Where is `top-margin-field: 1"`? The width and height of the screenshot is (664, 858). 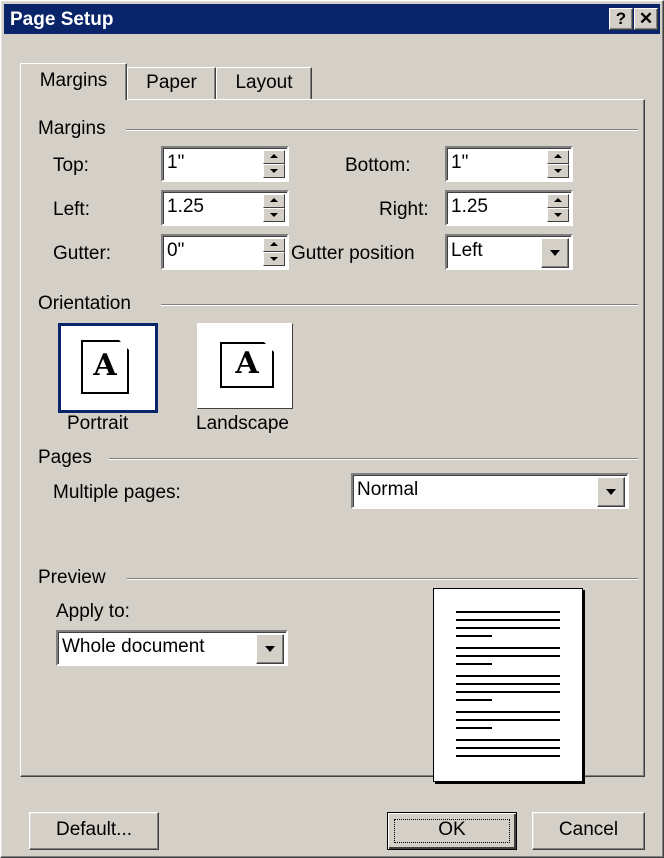 top-margin-field: 1" is located at coordinates (225, 164).